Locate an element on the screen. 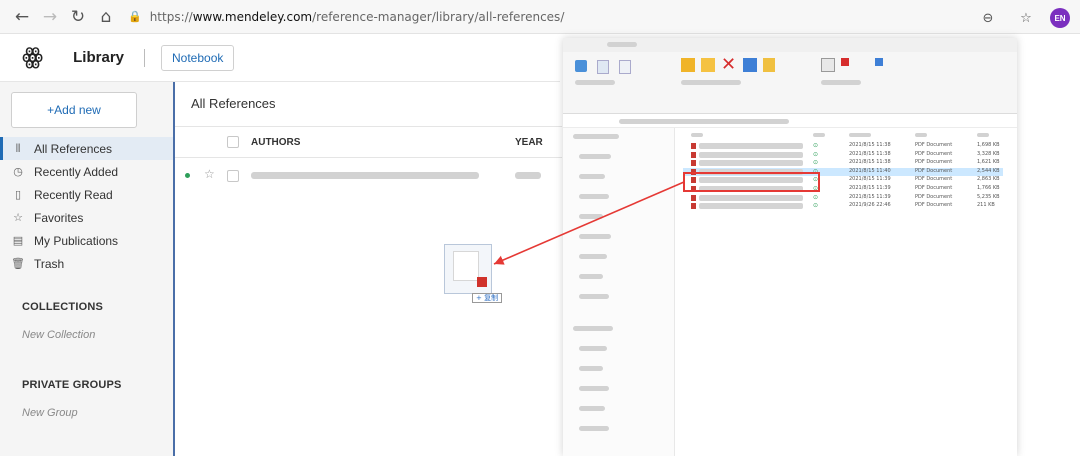  sidebar-item-my-publications: ▤ My Publications is located at coordinates (86, 240).